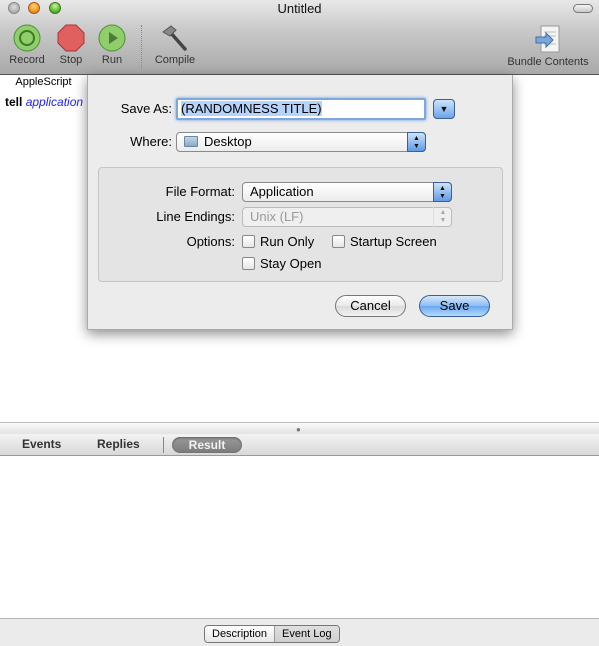  Describe the element at coordinates (71, 38) in the screenshot. I see `stop-icon` at that location.